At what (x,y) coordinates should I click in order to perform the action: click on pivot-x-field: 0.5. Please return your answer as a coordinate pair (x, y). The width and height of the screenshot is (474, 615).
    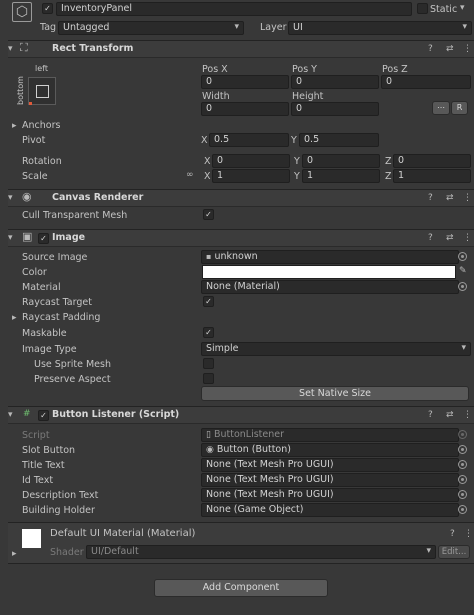
    Looking at the image, I should click on (249, 140).